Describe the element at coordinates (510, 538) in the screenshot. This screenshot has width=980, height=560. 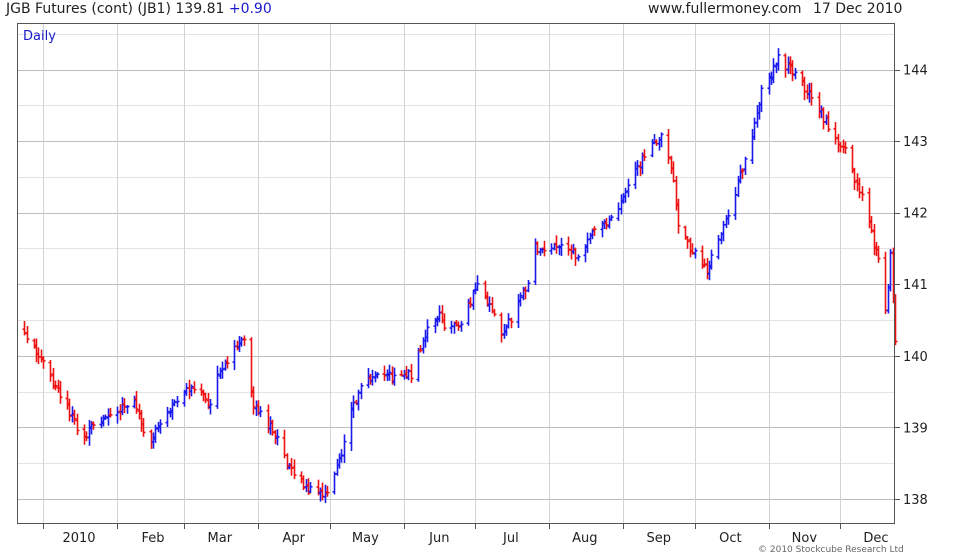
I see `x-tick-label: Jul` at that location.